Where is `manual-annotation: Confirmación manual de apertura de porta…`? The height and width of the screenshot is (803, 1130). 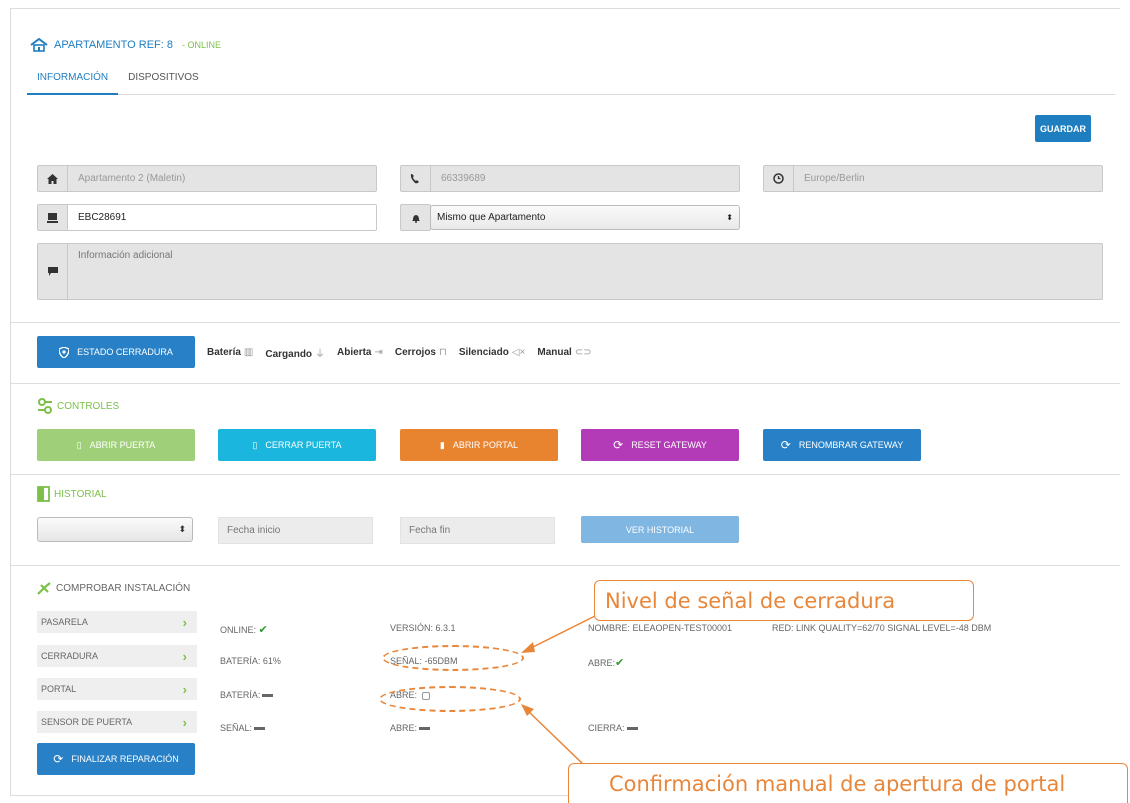 manual-annotation: Confirmación manual de apertura de porta… is located at coordinates (848, 783).